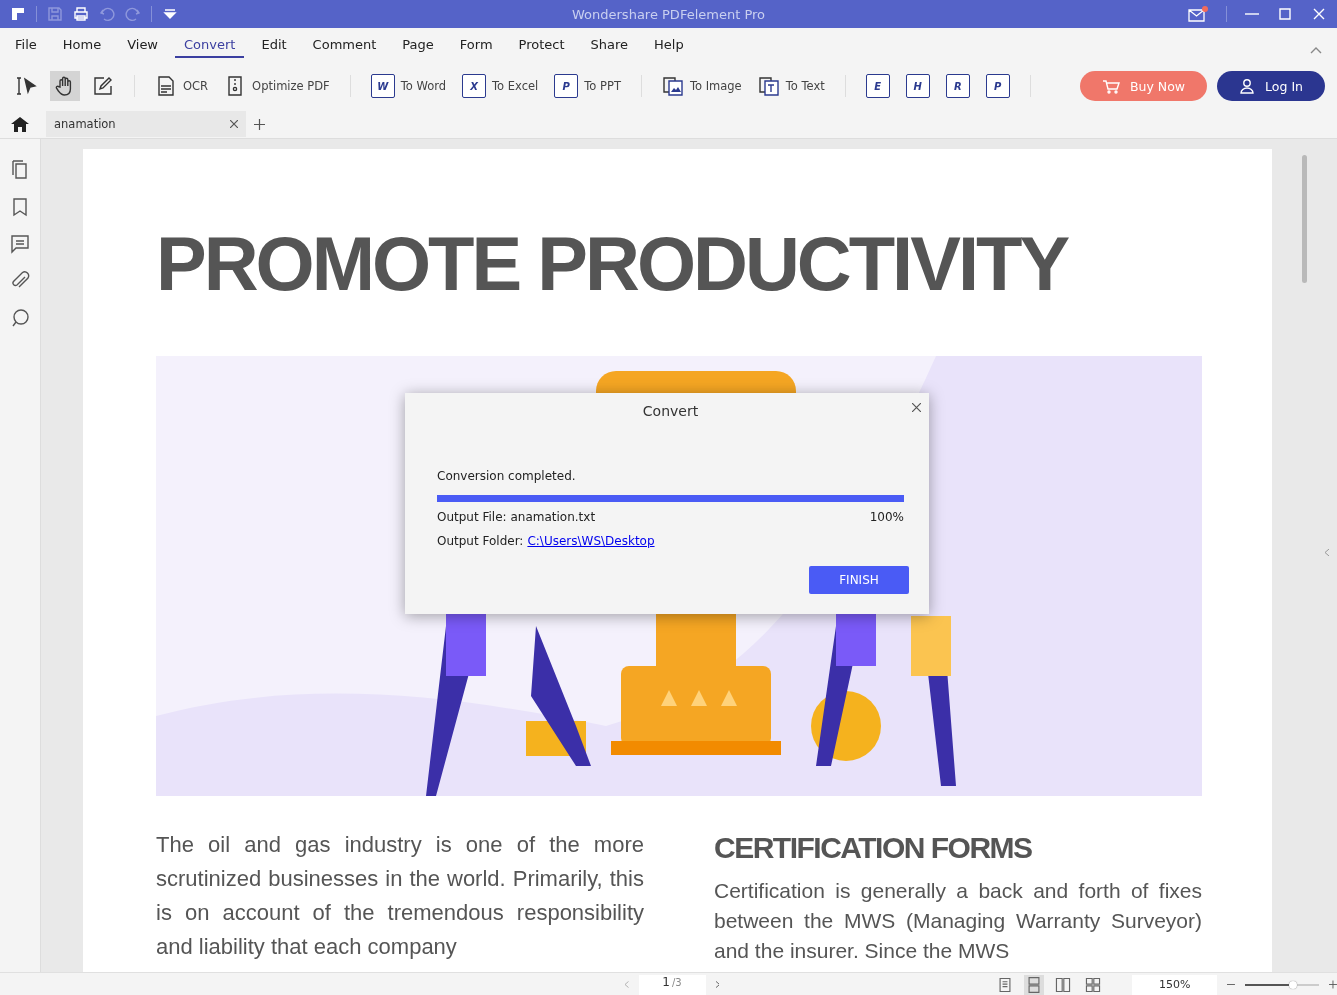  I want to click on body-paragraph: The oil and gas industry is one of the more scrutinized businesses in the world. Primarily, this is on account of the tremendous responsibility and liability that each company, so click(400, 896).